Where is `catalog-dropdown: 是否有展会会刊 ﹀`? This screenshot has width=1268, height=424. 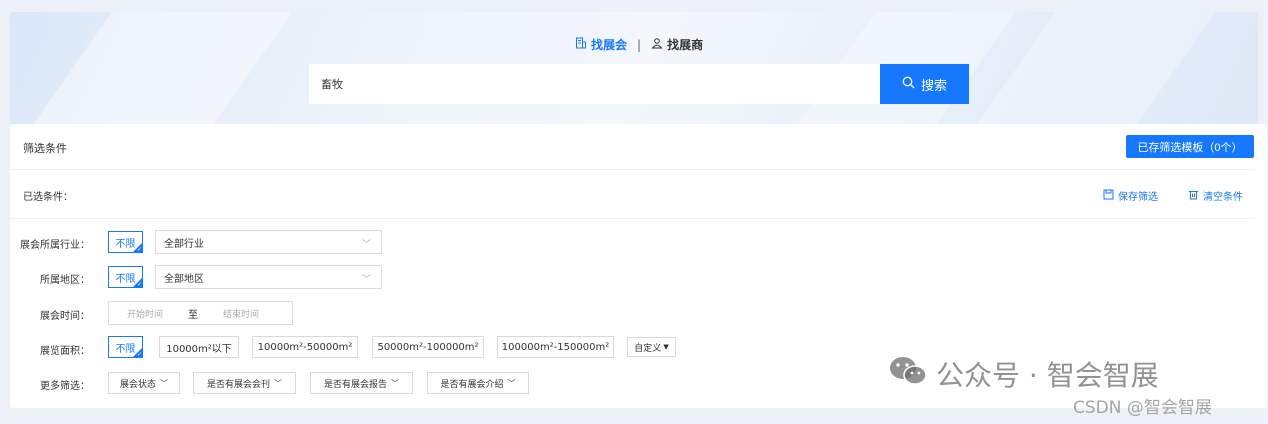 catalog-dropdown: 是否有展会会刊 ﹀ is located at coordinates (244, 383).